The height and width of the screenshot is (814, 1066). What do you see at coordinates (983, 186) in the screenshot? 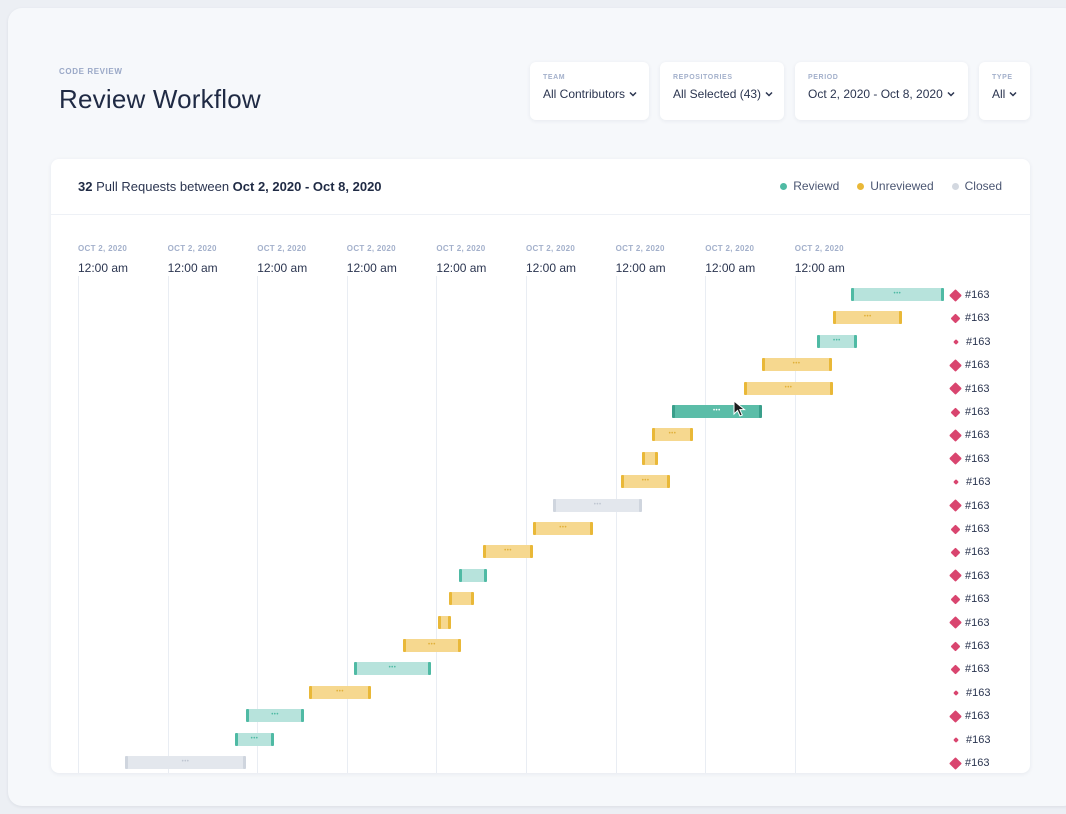
I see `legend-label-closed: Closed` at bounding box center [983, 186].